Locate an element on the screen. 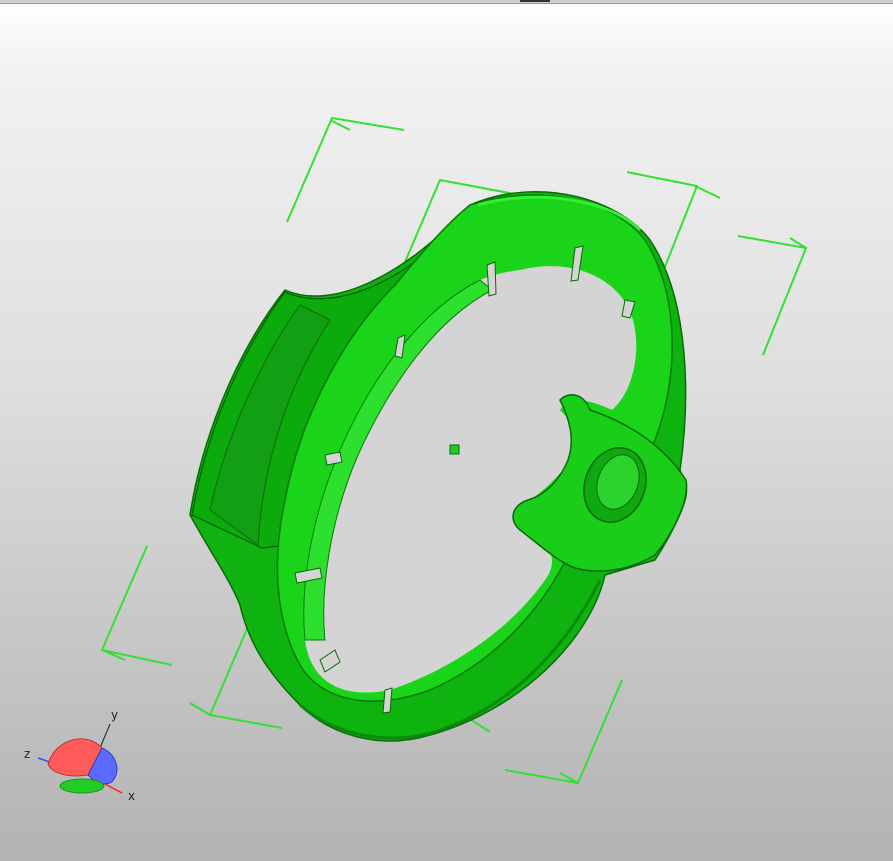  axes-gizmo: y z x is located at coordinates (79, 755).